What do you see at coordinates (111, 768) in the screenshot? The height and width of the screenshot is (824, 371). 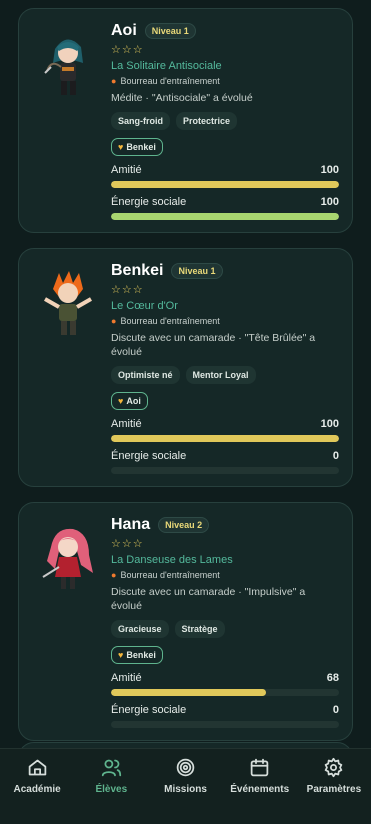 I see `users-icon` at bounding box center [111, 768].